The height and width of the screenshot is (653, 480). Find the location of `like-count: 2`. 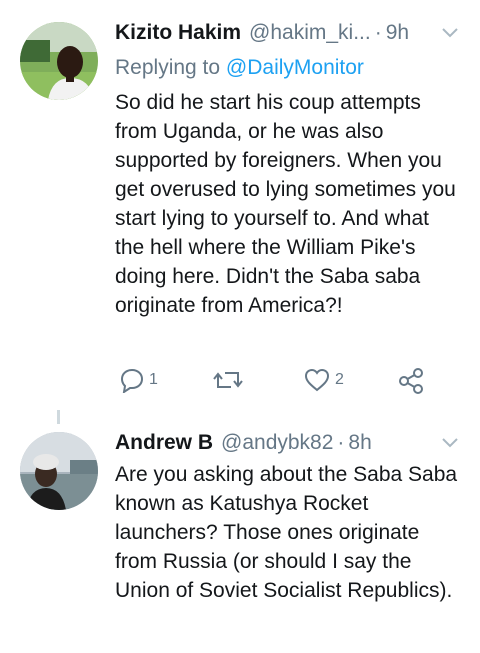

like-count: 2 is located at coordinates (339, 379).